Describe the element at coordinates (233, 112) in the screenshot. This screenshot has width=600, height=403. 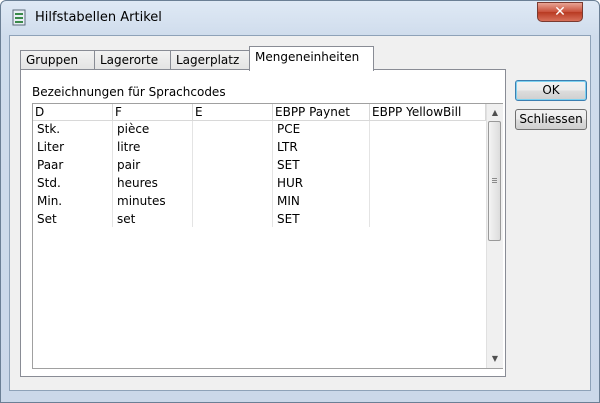
I see `column-header-e: E` at that location.